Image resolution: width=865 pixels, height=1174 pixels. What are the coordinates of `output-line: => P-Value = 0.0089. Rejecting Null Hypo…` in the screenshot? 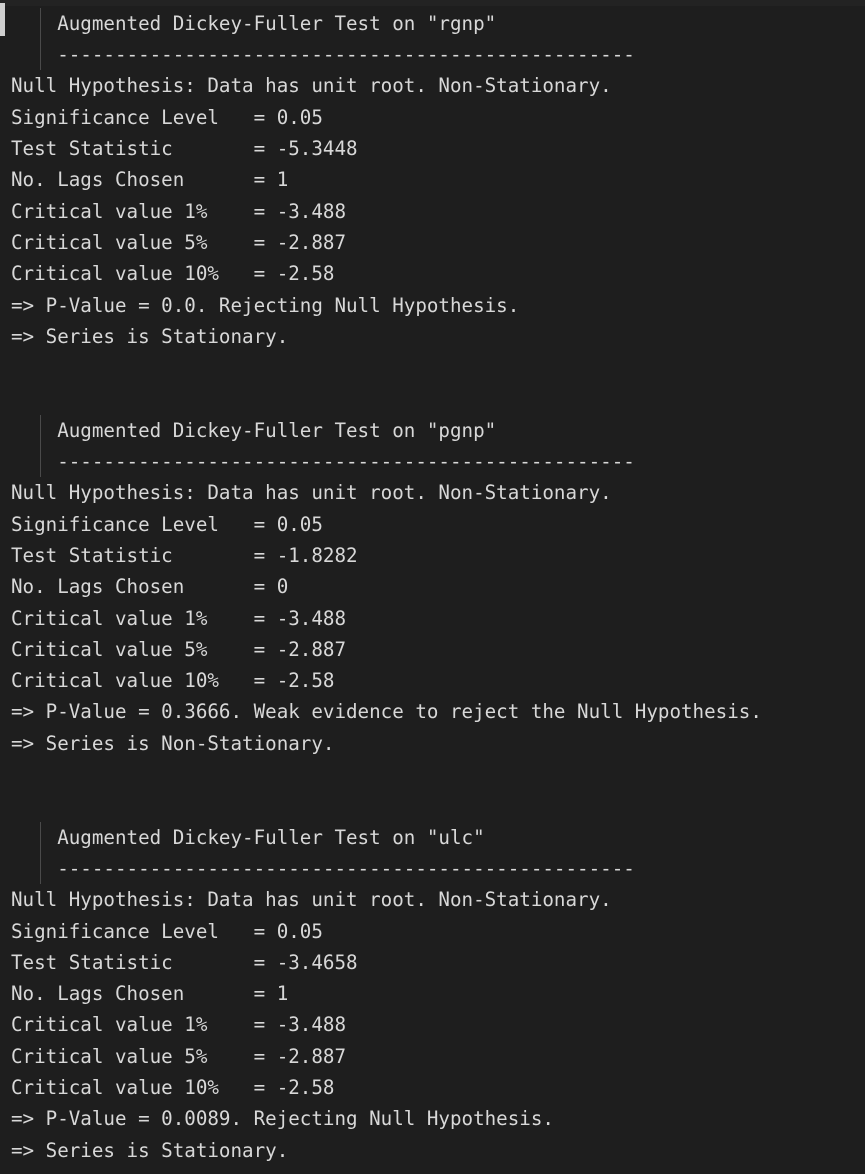 It's located at (282, 1119).